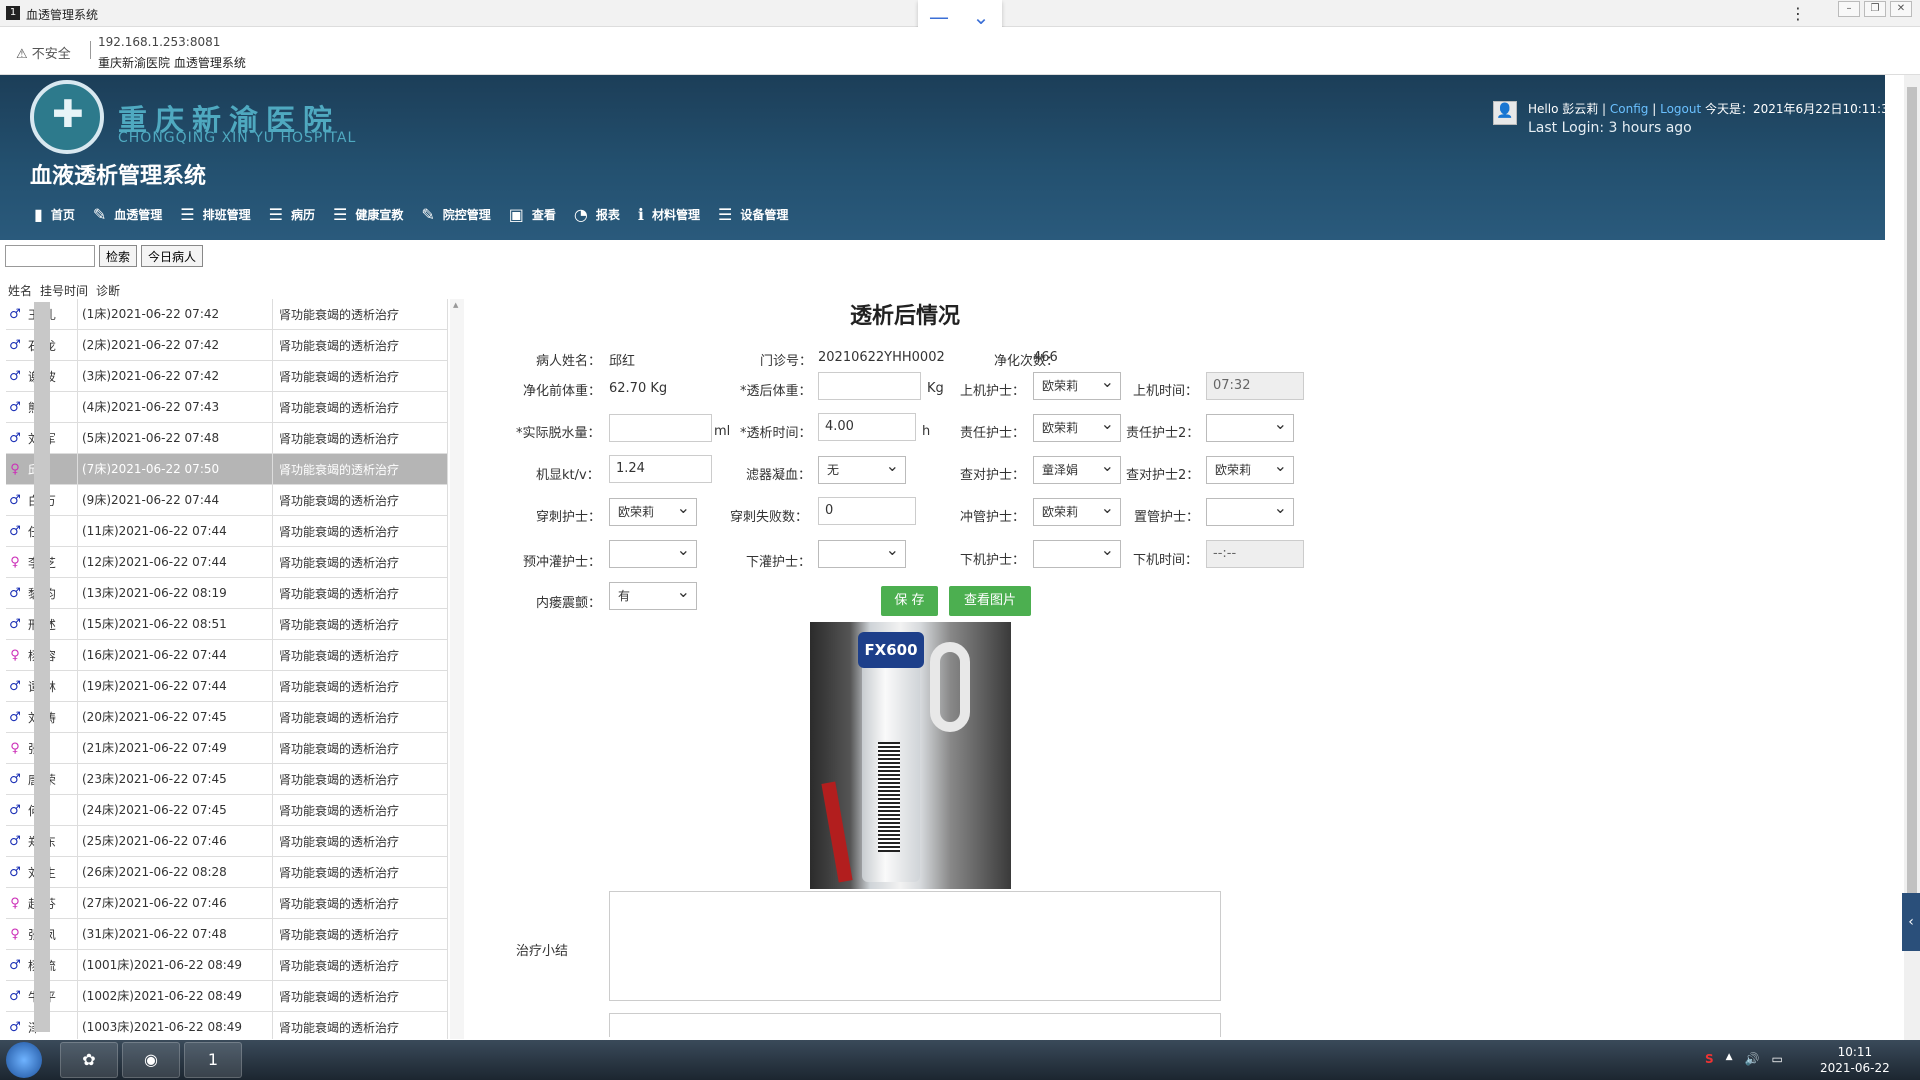 The image size is (1920, 1080). Describe the element at coordinates (769, 517) in the screenshot. I see `puncture-fail-label: 穿刺失败数：` at that location.